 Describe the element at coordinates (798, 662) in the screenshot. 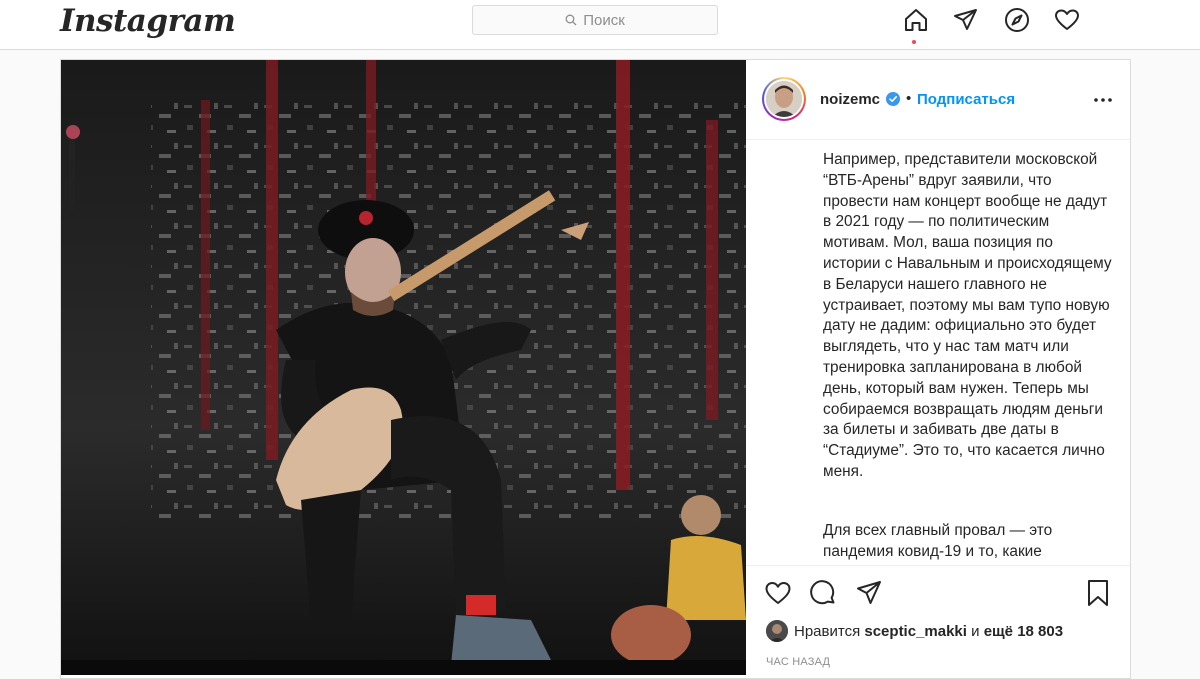

I see `post-timestamp: ЧАС НАЗАД` at that location.